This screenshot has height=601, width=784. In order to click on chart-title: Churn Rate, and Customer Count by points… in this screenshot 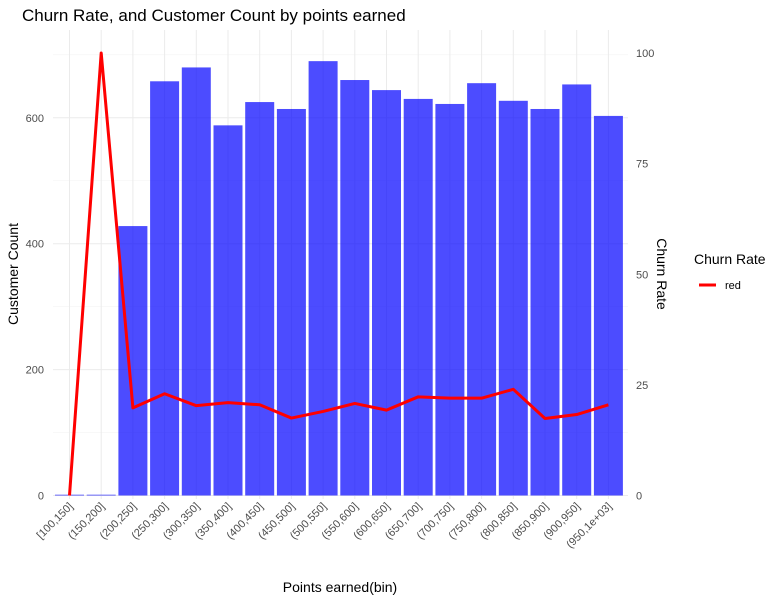, I will do `click(214, 15)`.